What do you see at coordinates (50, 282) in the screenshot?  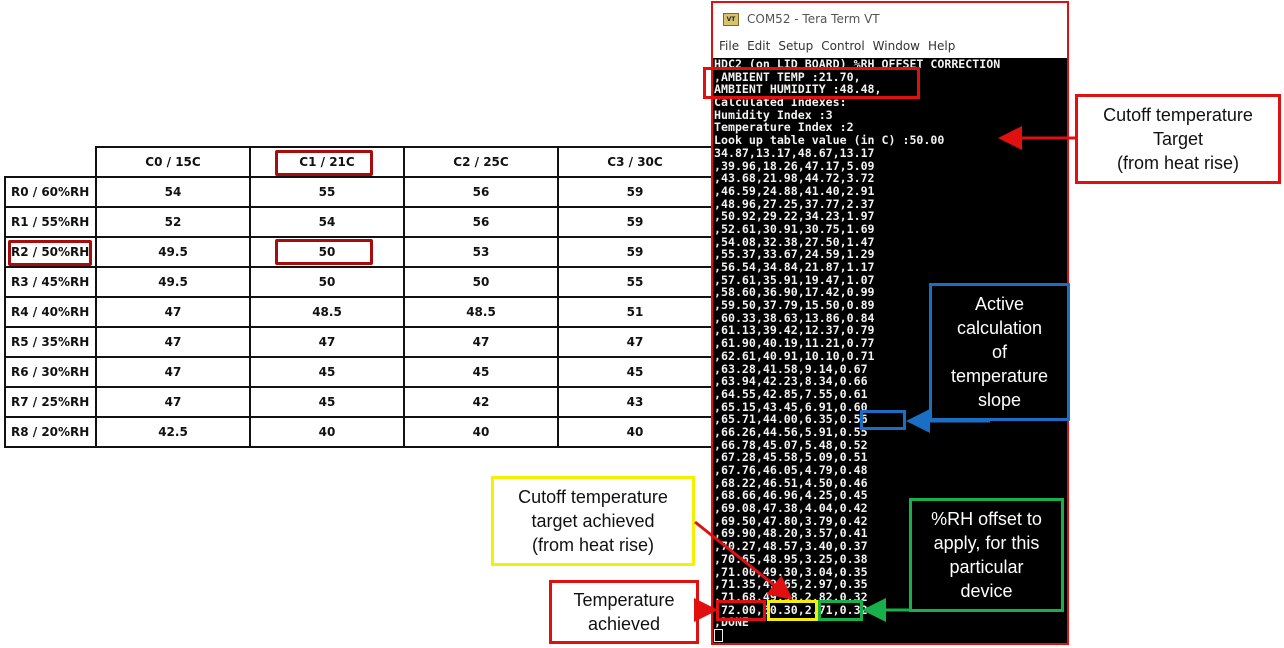 I see `row-label: R3 / 45%RH` at bounding box center [50, 282].